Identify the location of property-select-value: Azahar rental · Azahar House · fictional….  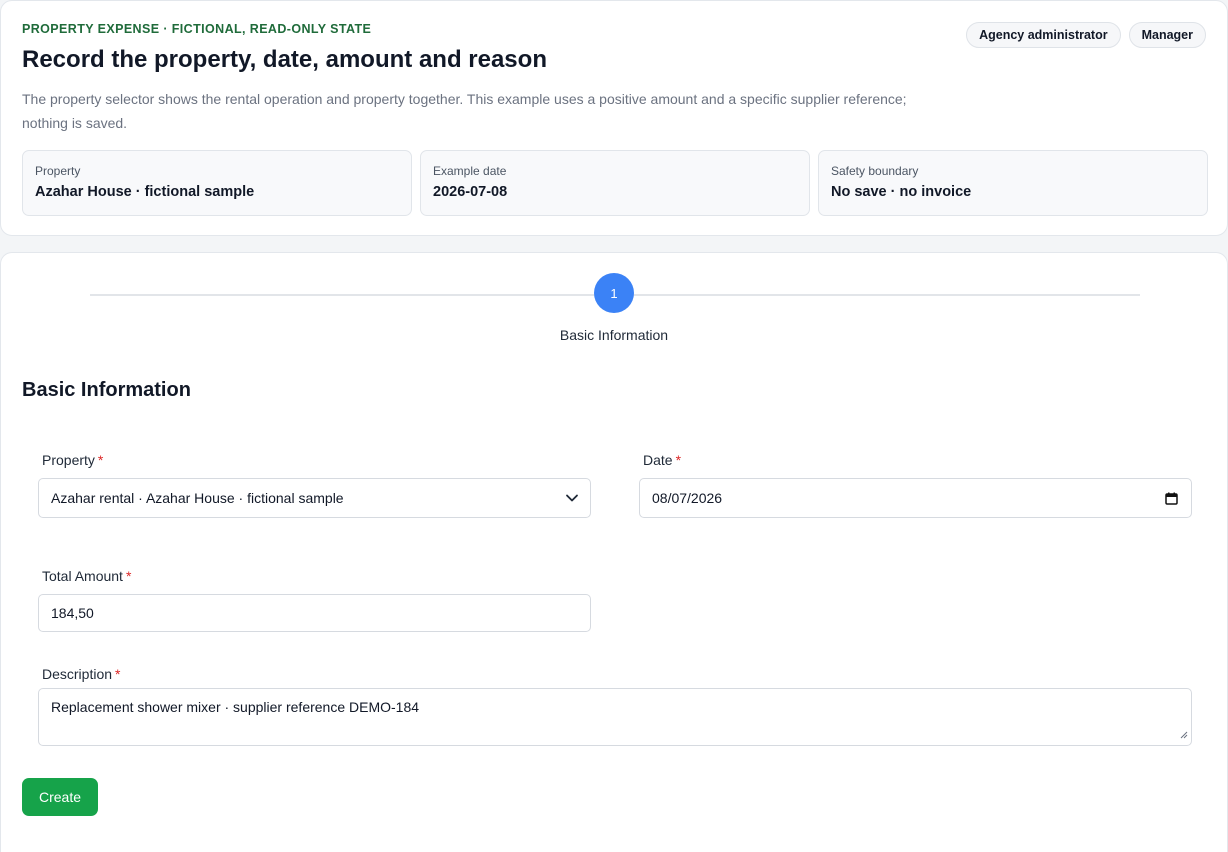
(197, 498).